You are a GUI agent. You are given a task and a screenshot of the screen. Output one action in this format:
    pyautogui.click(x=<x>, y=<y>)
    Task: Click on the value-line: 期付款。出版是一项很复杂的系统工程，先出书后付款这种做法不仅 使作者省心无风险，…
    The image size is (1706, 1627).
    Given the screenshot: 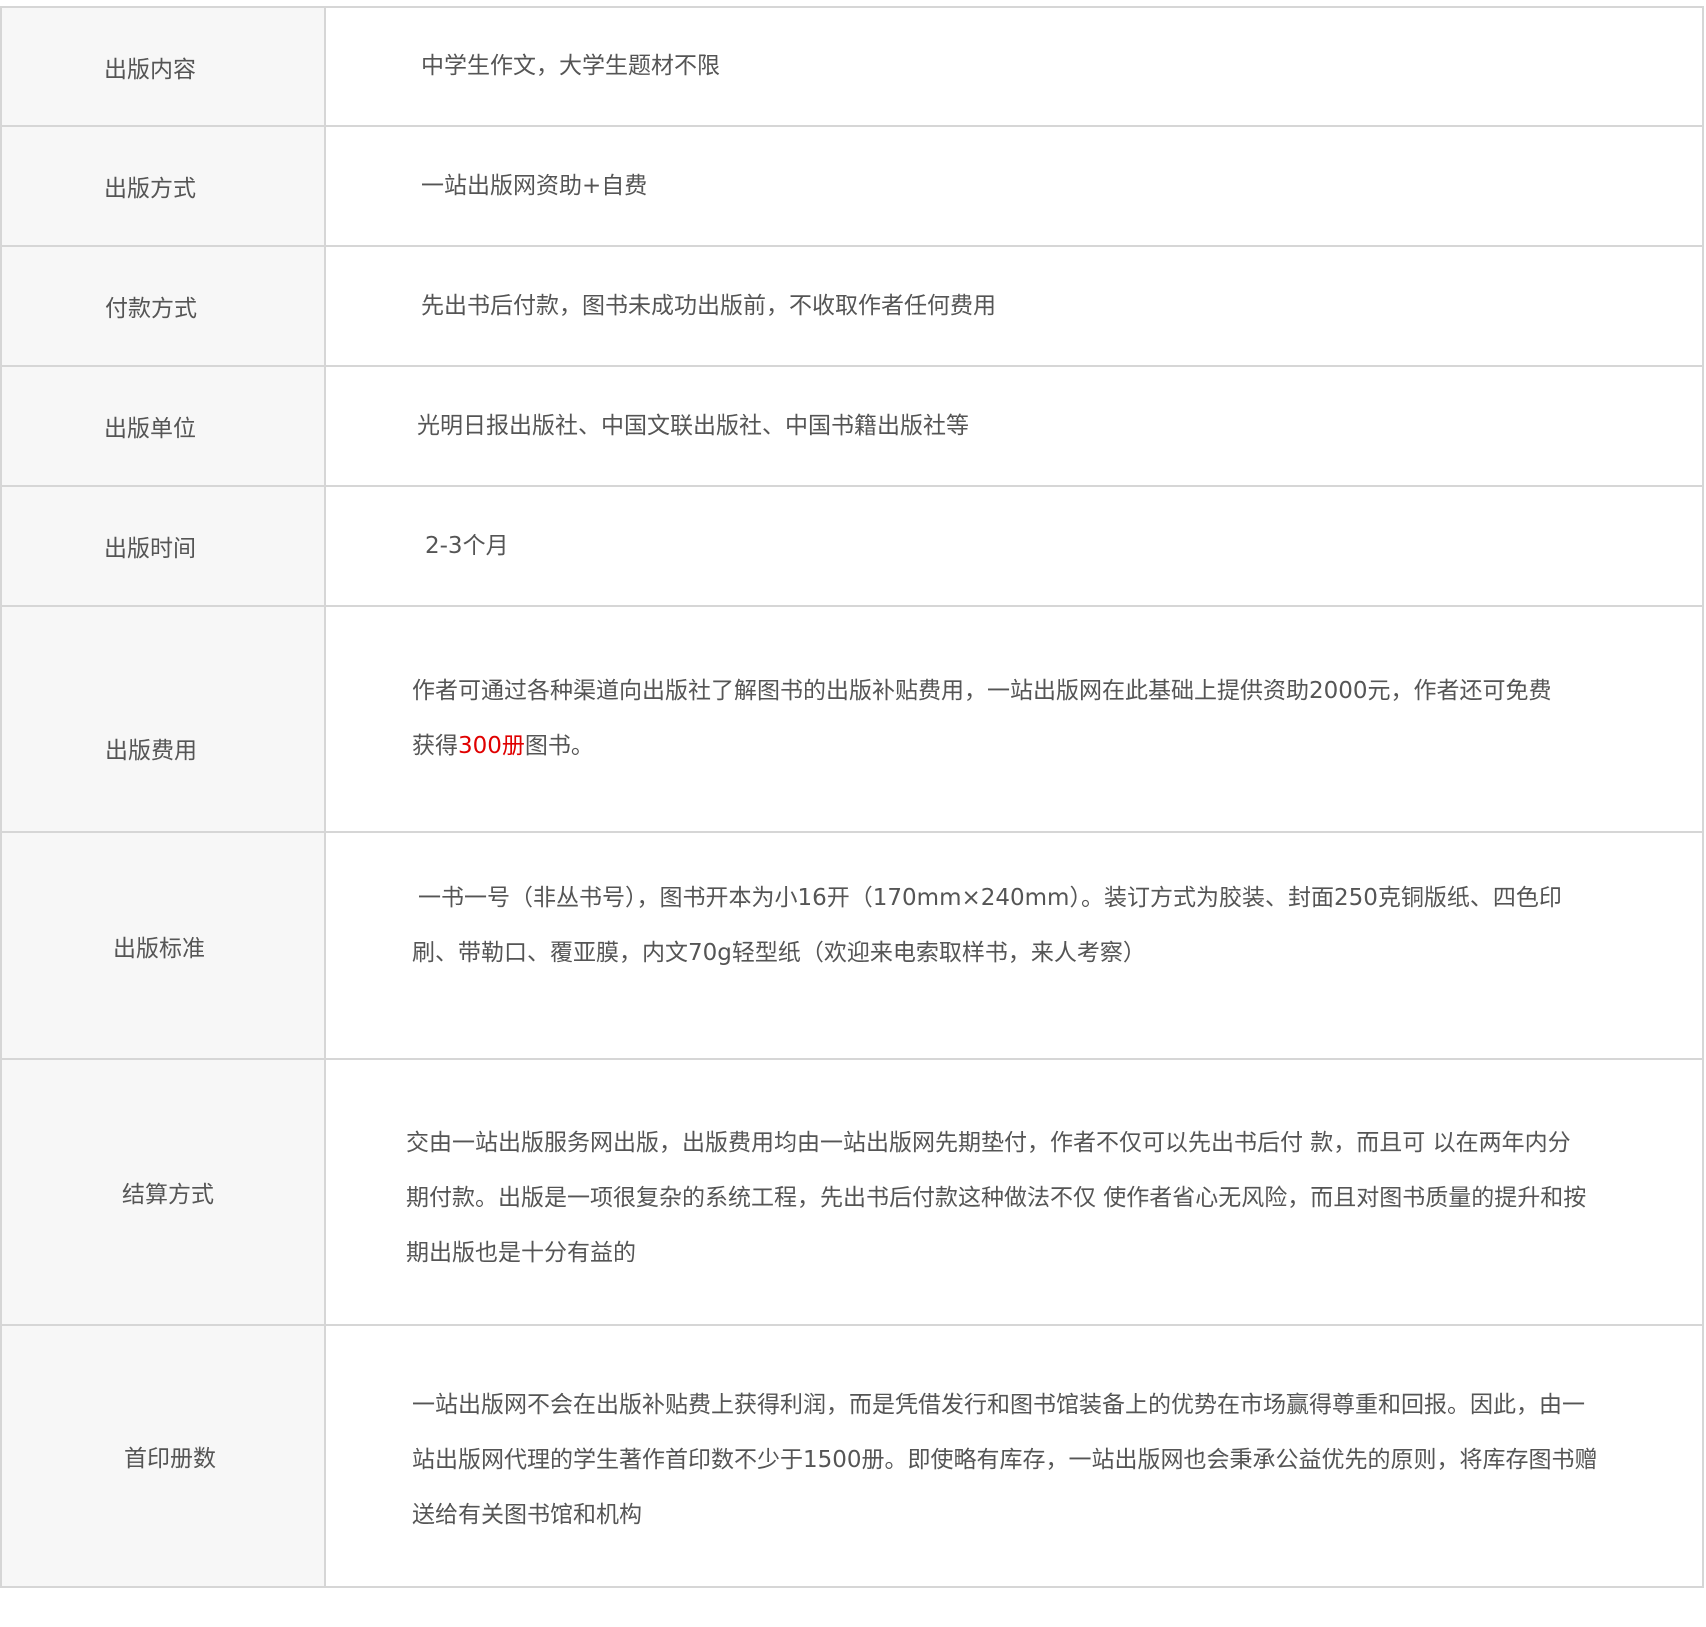 What is the action you would take?
    pyautogui.click(x=996, y=1198)
    